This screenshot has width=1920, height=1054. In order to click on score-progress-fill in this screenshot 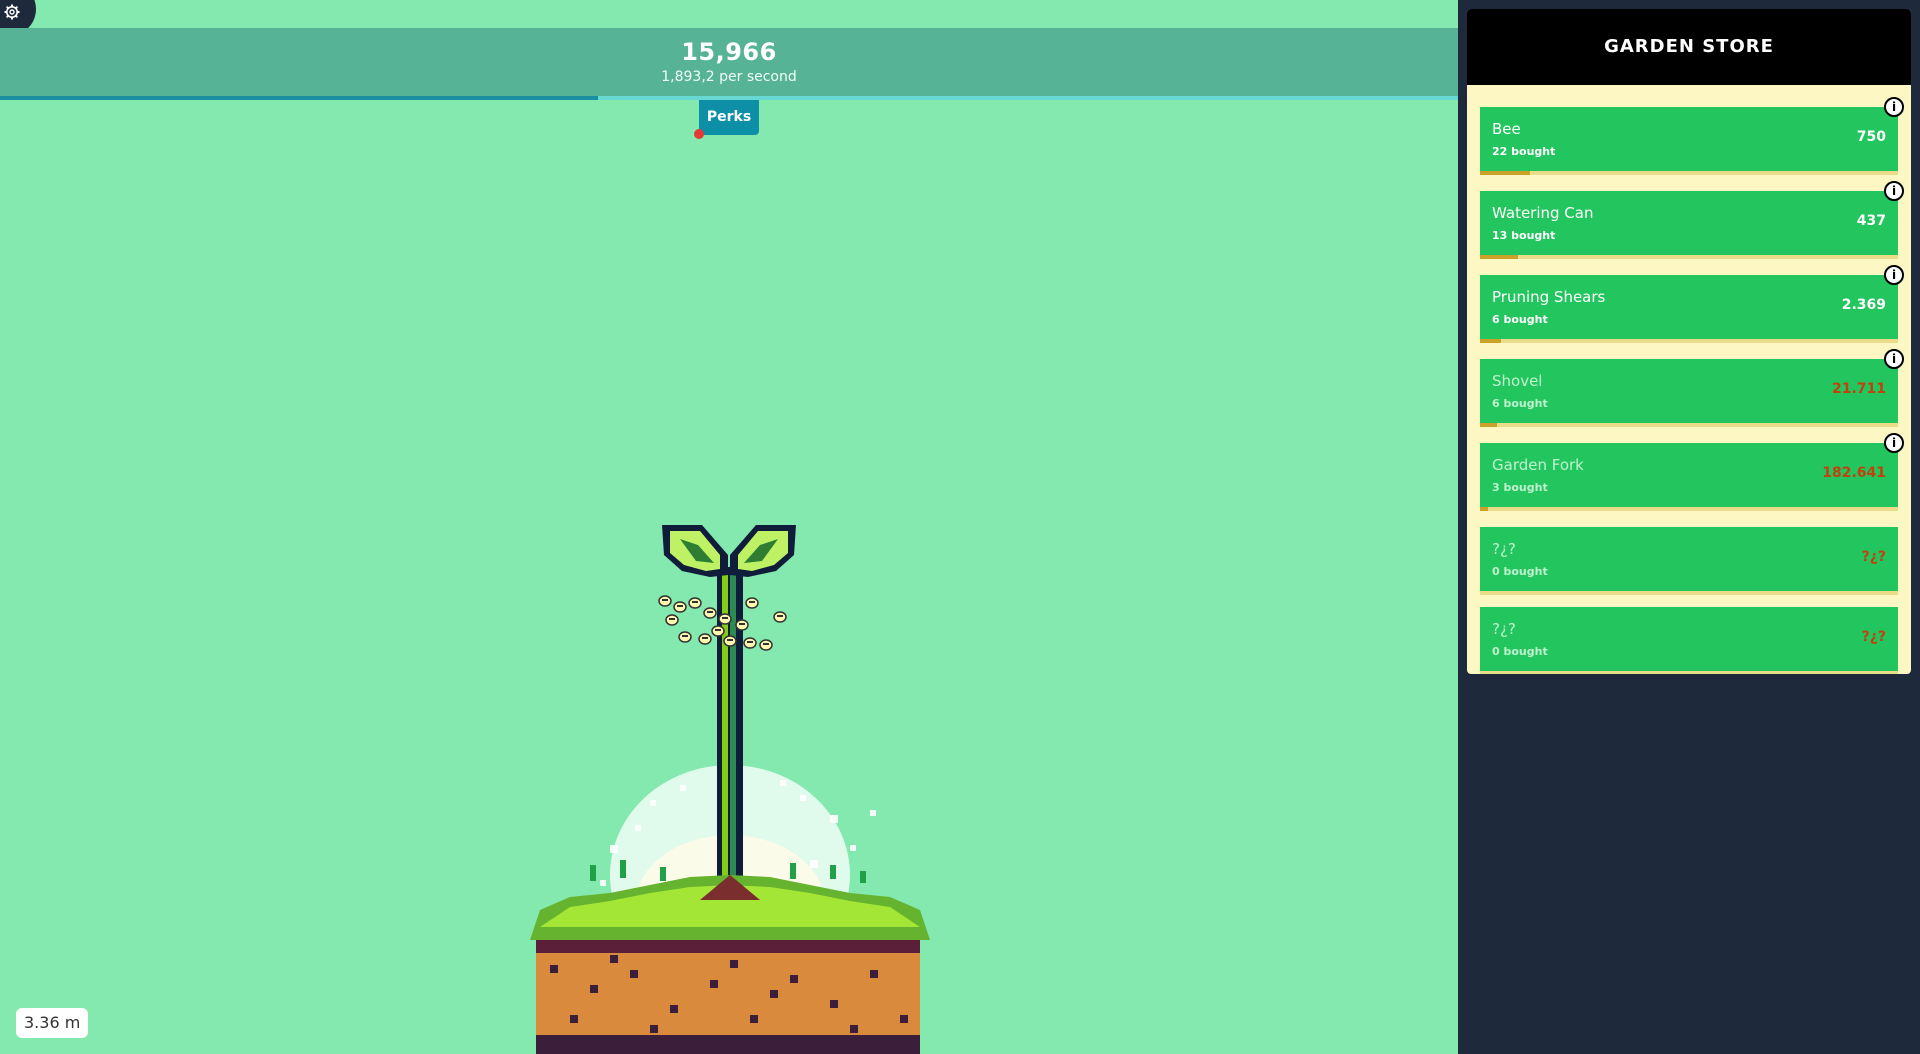, I will do `click(299, 98)`.